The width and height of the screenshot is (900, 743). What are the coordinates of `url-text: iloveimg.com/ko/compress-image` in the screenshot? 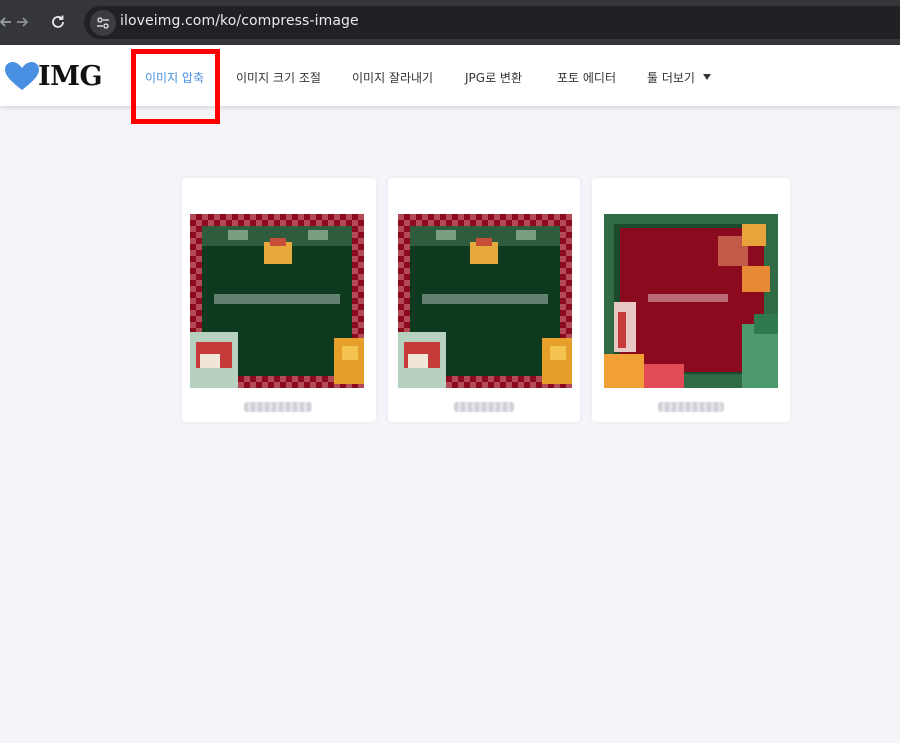 It's located at (239, 21).